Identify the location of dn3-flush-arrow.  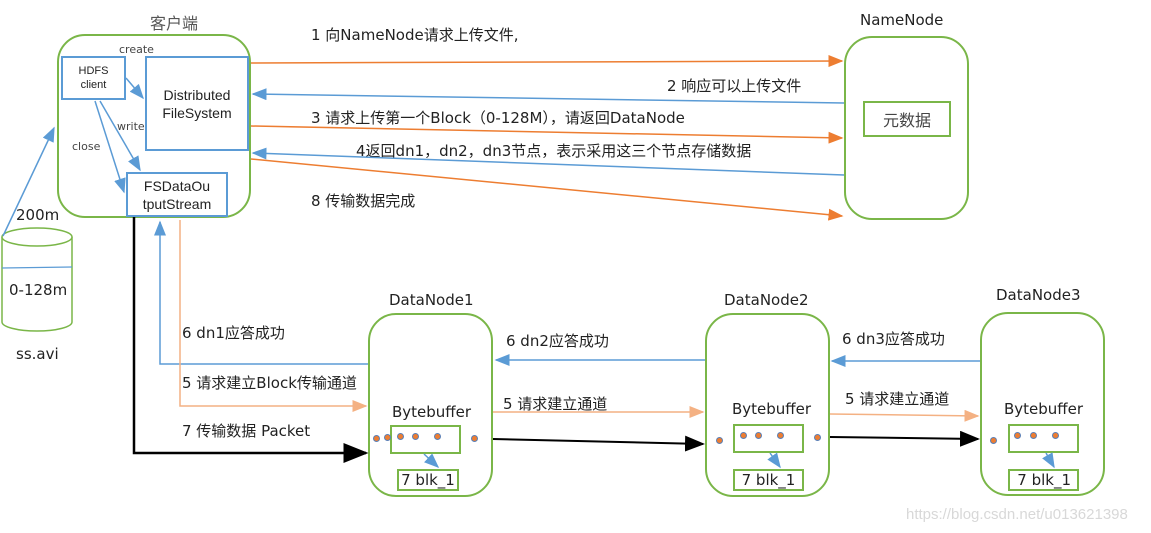
(1048, 460).